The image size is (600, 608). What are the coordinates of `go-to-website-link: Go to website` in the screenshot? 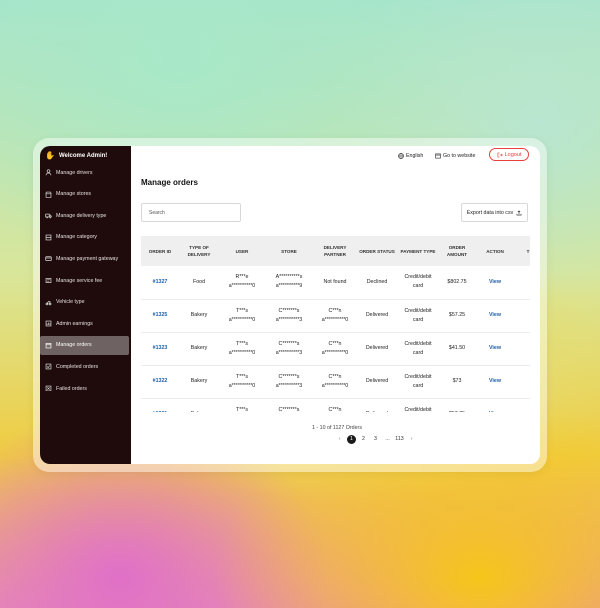 It's located at (455, 155).